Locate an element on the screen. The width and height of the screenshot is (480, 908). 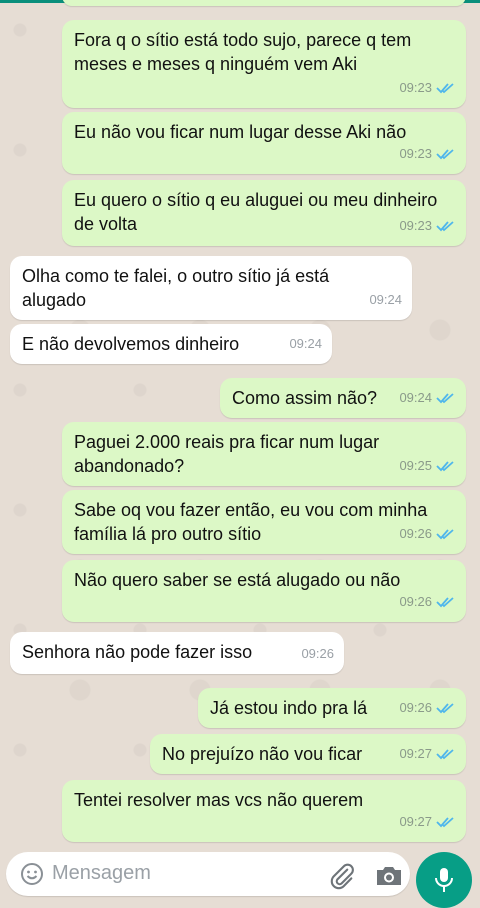
message-composer: Mensagem is located at coordinates (240, 880).